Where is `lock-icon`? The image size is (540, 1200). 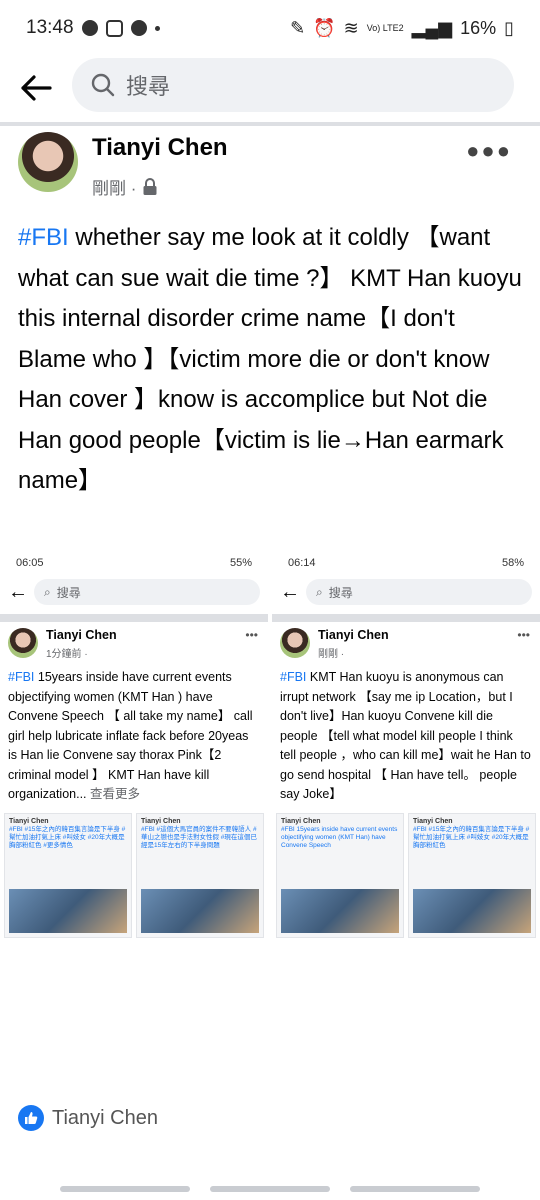 lock-icon is located at coordinates (150, 186).